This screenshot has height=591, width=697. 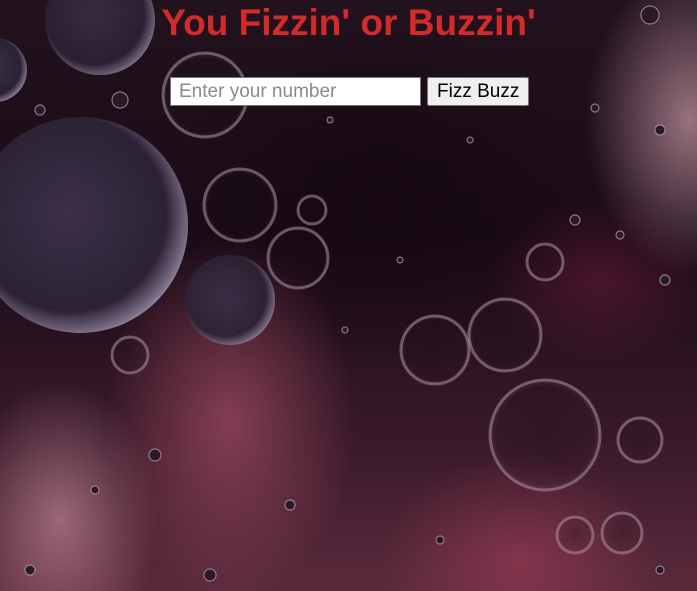 I want to click on page-title: You Fizzin' or Buzzin', so click(x=348, y=22).